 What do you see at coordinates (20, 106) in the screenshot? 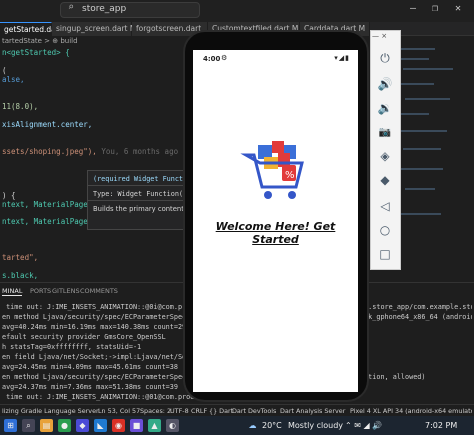
I see `code-line: 11(8.0),` at bounding box center [20, 106].